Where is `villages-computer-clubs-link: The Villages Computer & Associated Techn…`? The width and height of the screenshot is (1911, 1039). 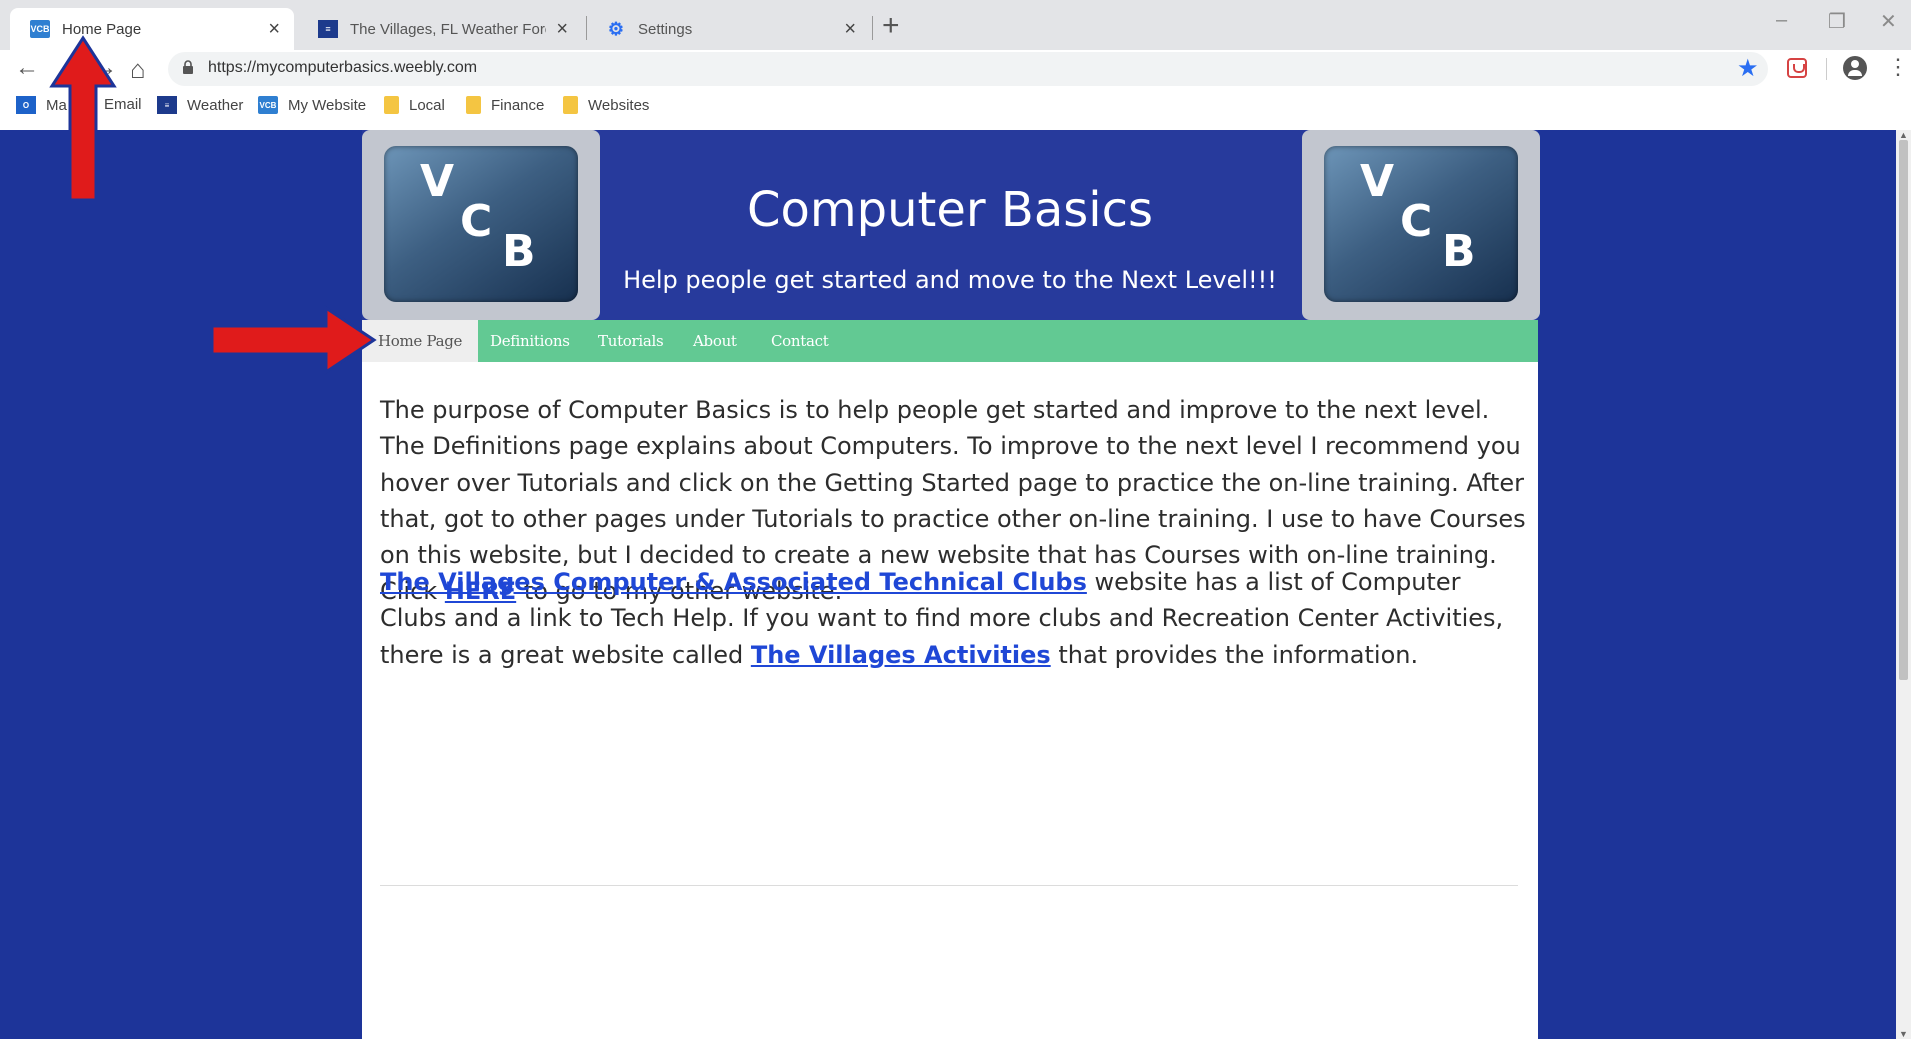 villages-computer-clubs-link: The Villages Computer & Associated Techn… is located at coordinates (733, 582).